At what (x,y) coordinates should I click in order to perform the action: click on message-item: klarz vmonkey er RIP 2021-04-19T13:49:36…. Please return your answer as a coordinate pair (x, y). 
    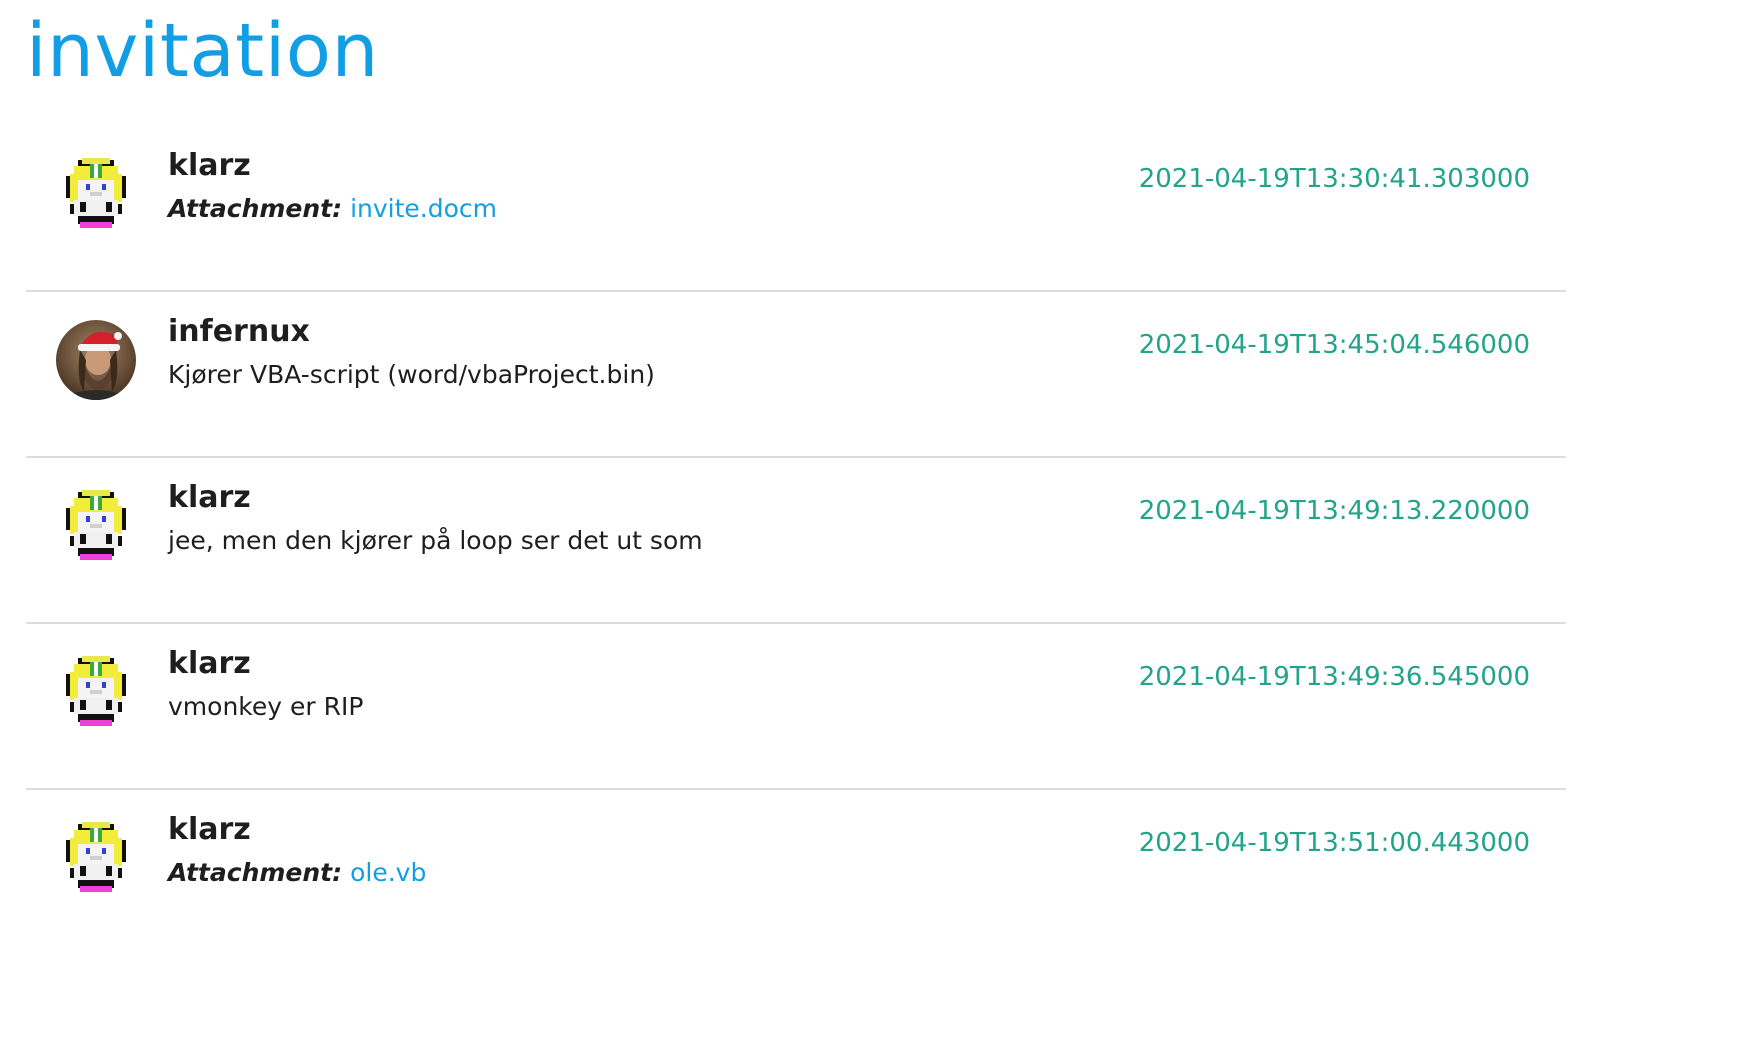
    Looking at the image, I should click on (796, 707).